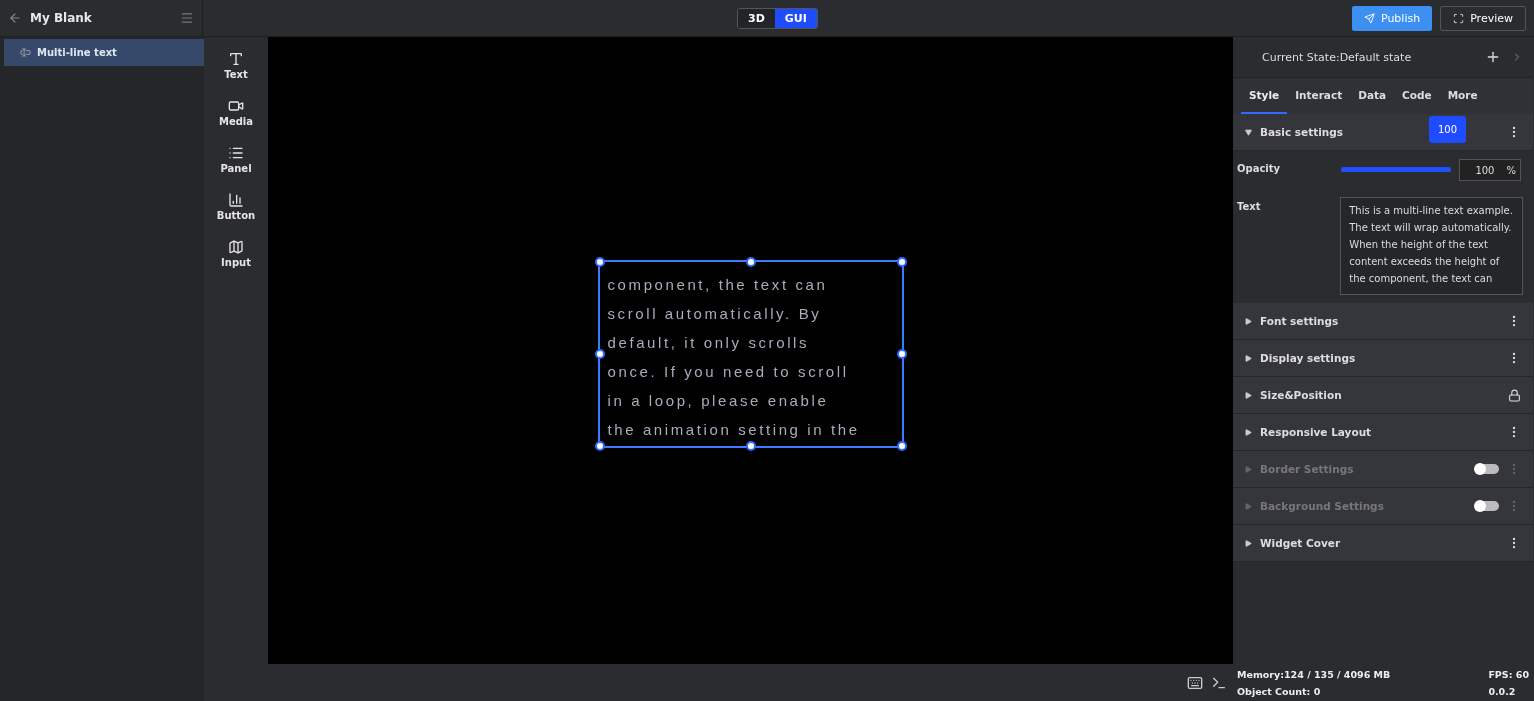  What do you see at coordinates (1431, 246) in the screenshot?
I see `text-input: This is a multi-line text example. The text will wrap automatically. When the height of the text content exceeds the height of the component, the text can` at bounding box center [1431, 246].